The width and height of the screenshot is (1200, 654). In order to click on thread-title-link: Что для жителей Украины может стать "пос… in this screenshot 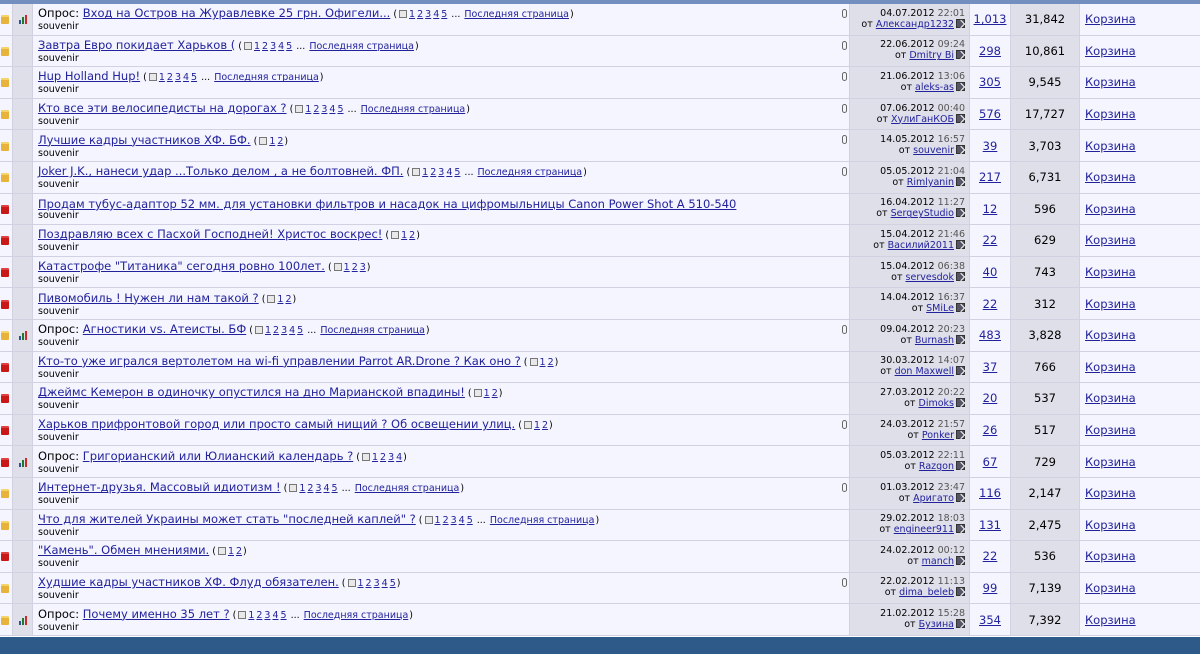, I will do `click(227, 519)`.